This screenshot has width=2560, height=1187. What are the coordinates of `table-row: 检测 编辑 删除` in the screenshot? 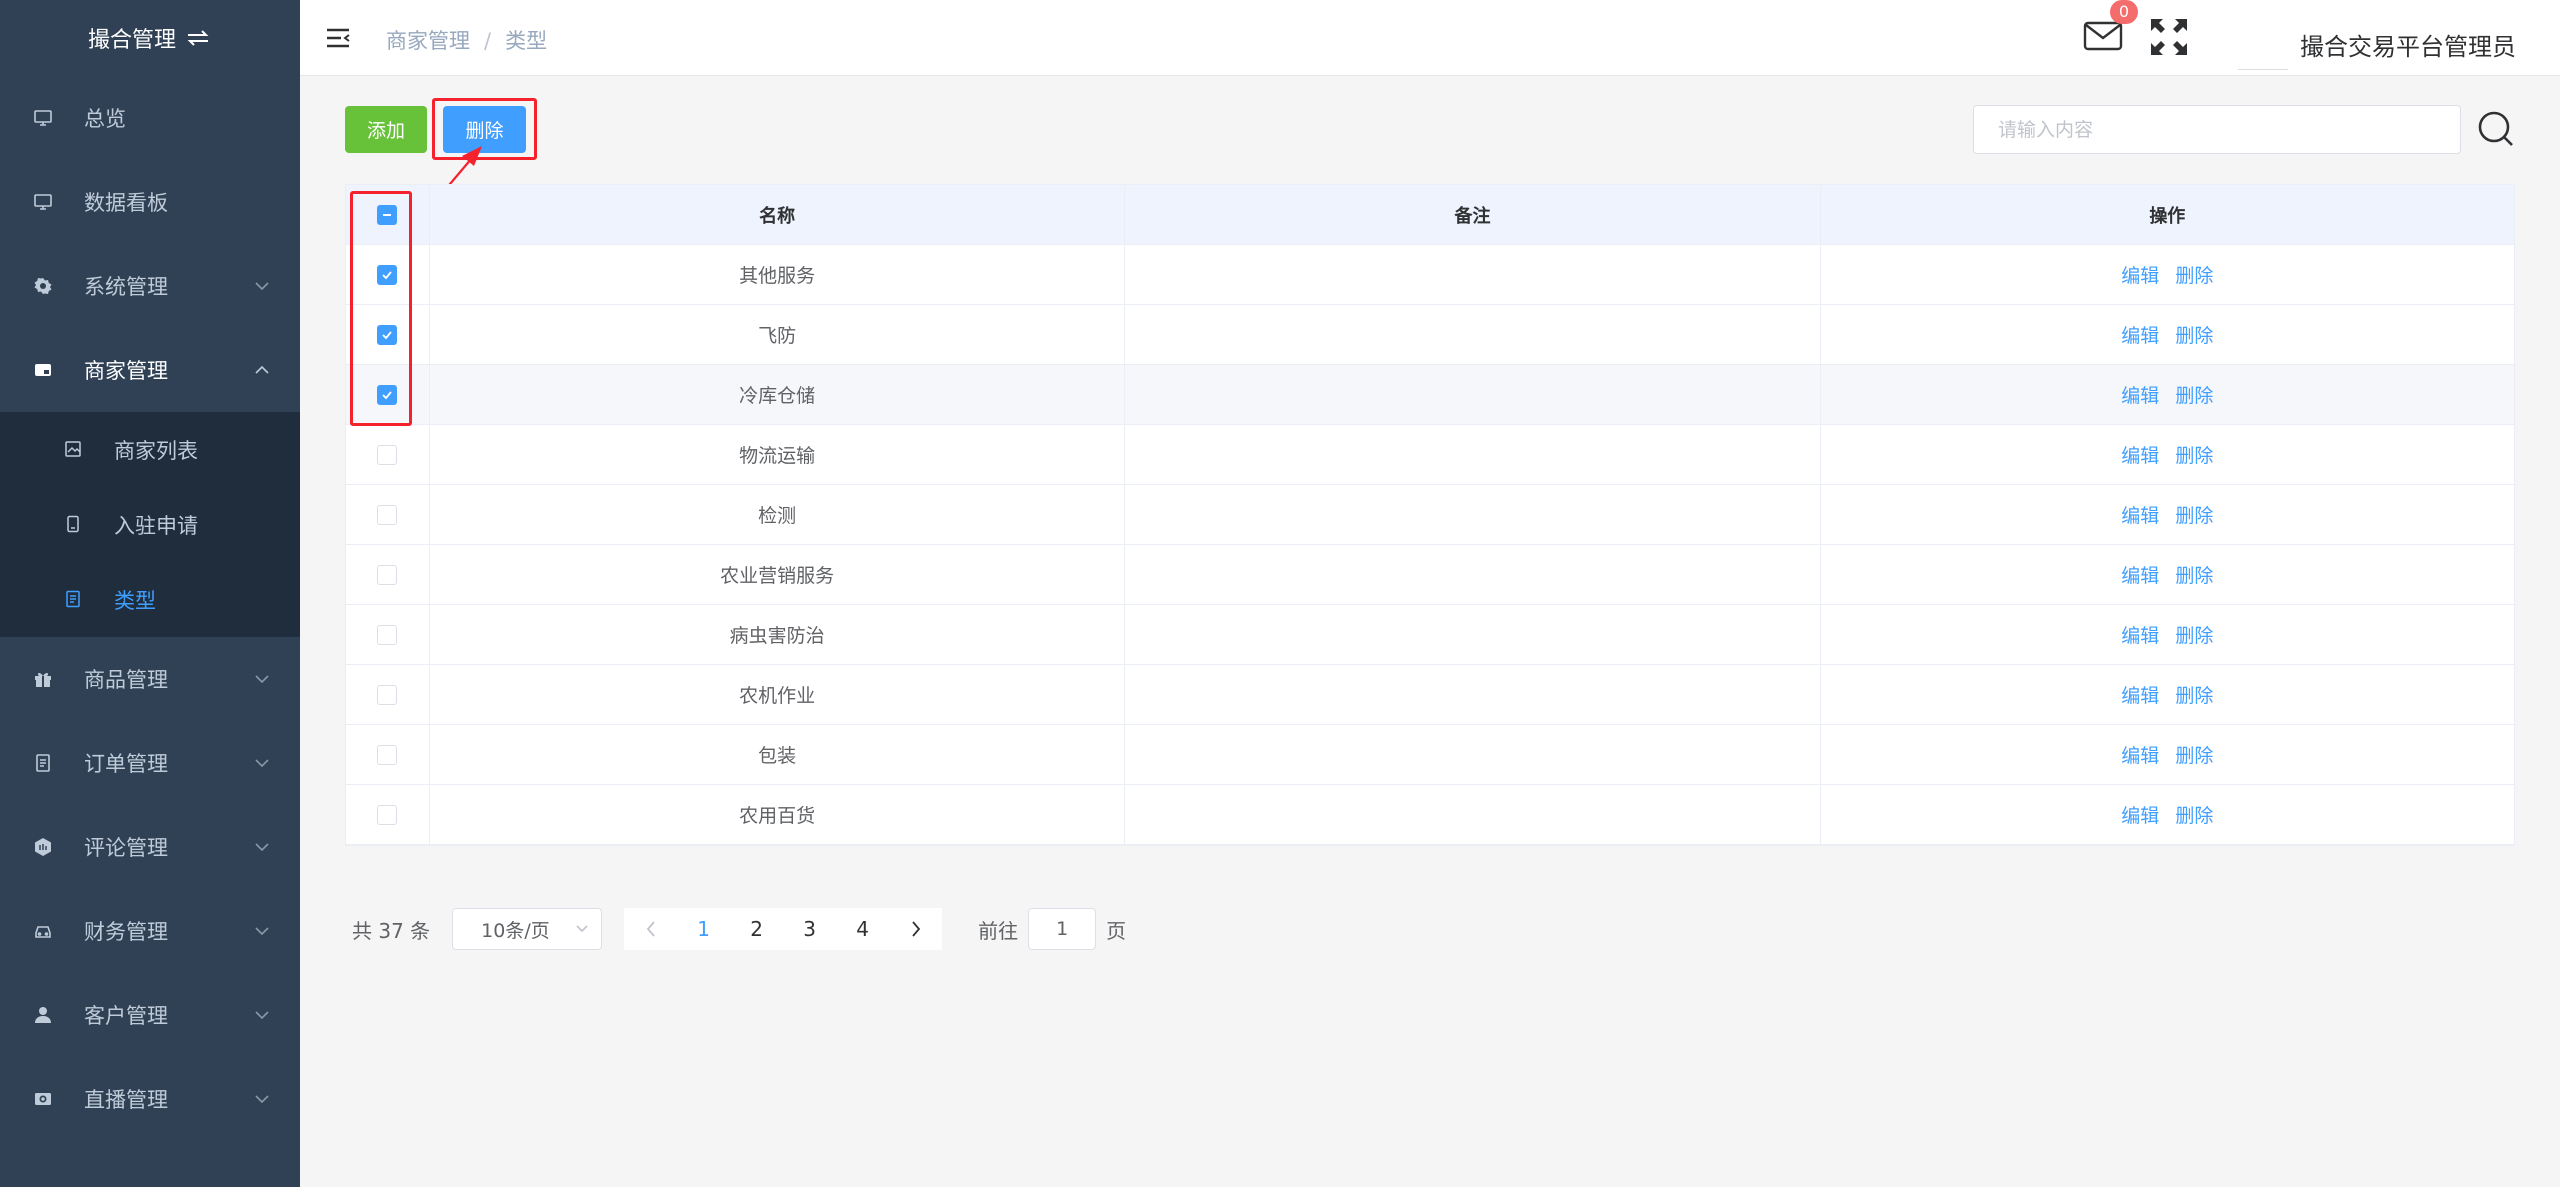 It's located at (1430, 515).